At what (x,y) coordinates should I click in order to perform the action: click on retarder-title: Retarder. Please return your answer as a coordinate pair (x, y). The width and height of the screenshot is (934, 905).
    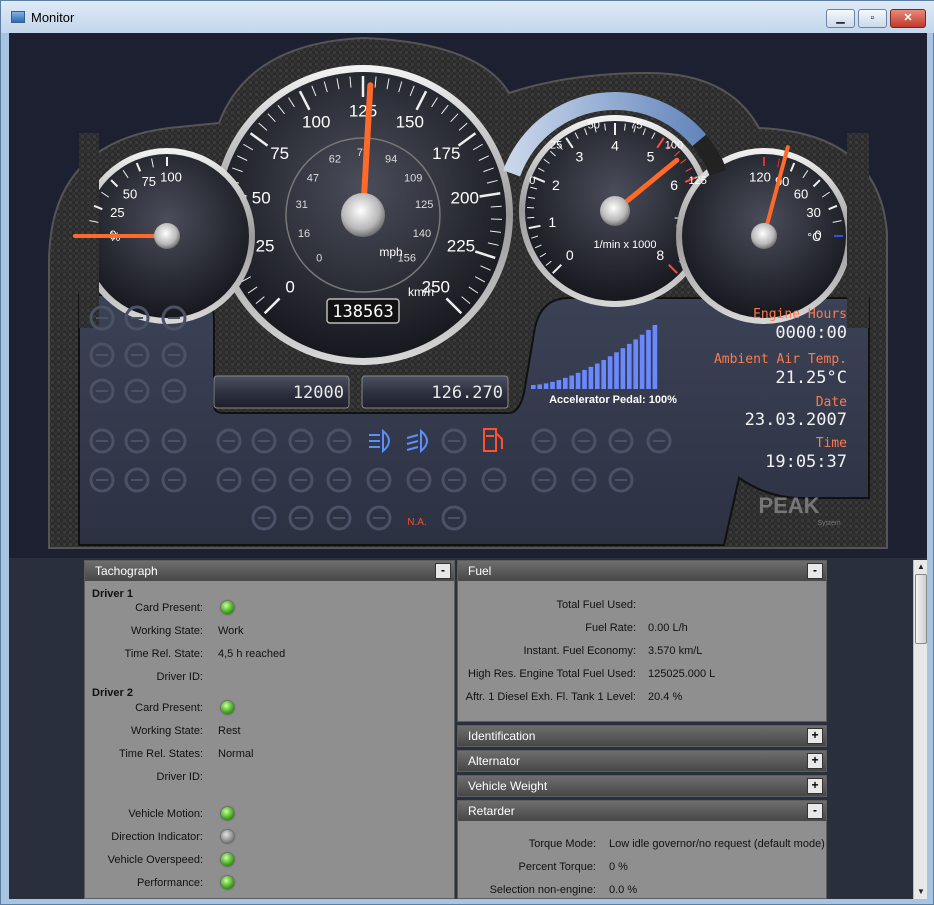
    Looking at the image, I should click on (491, 811).